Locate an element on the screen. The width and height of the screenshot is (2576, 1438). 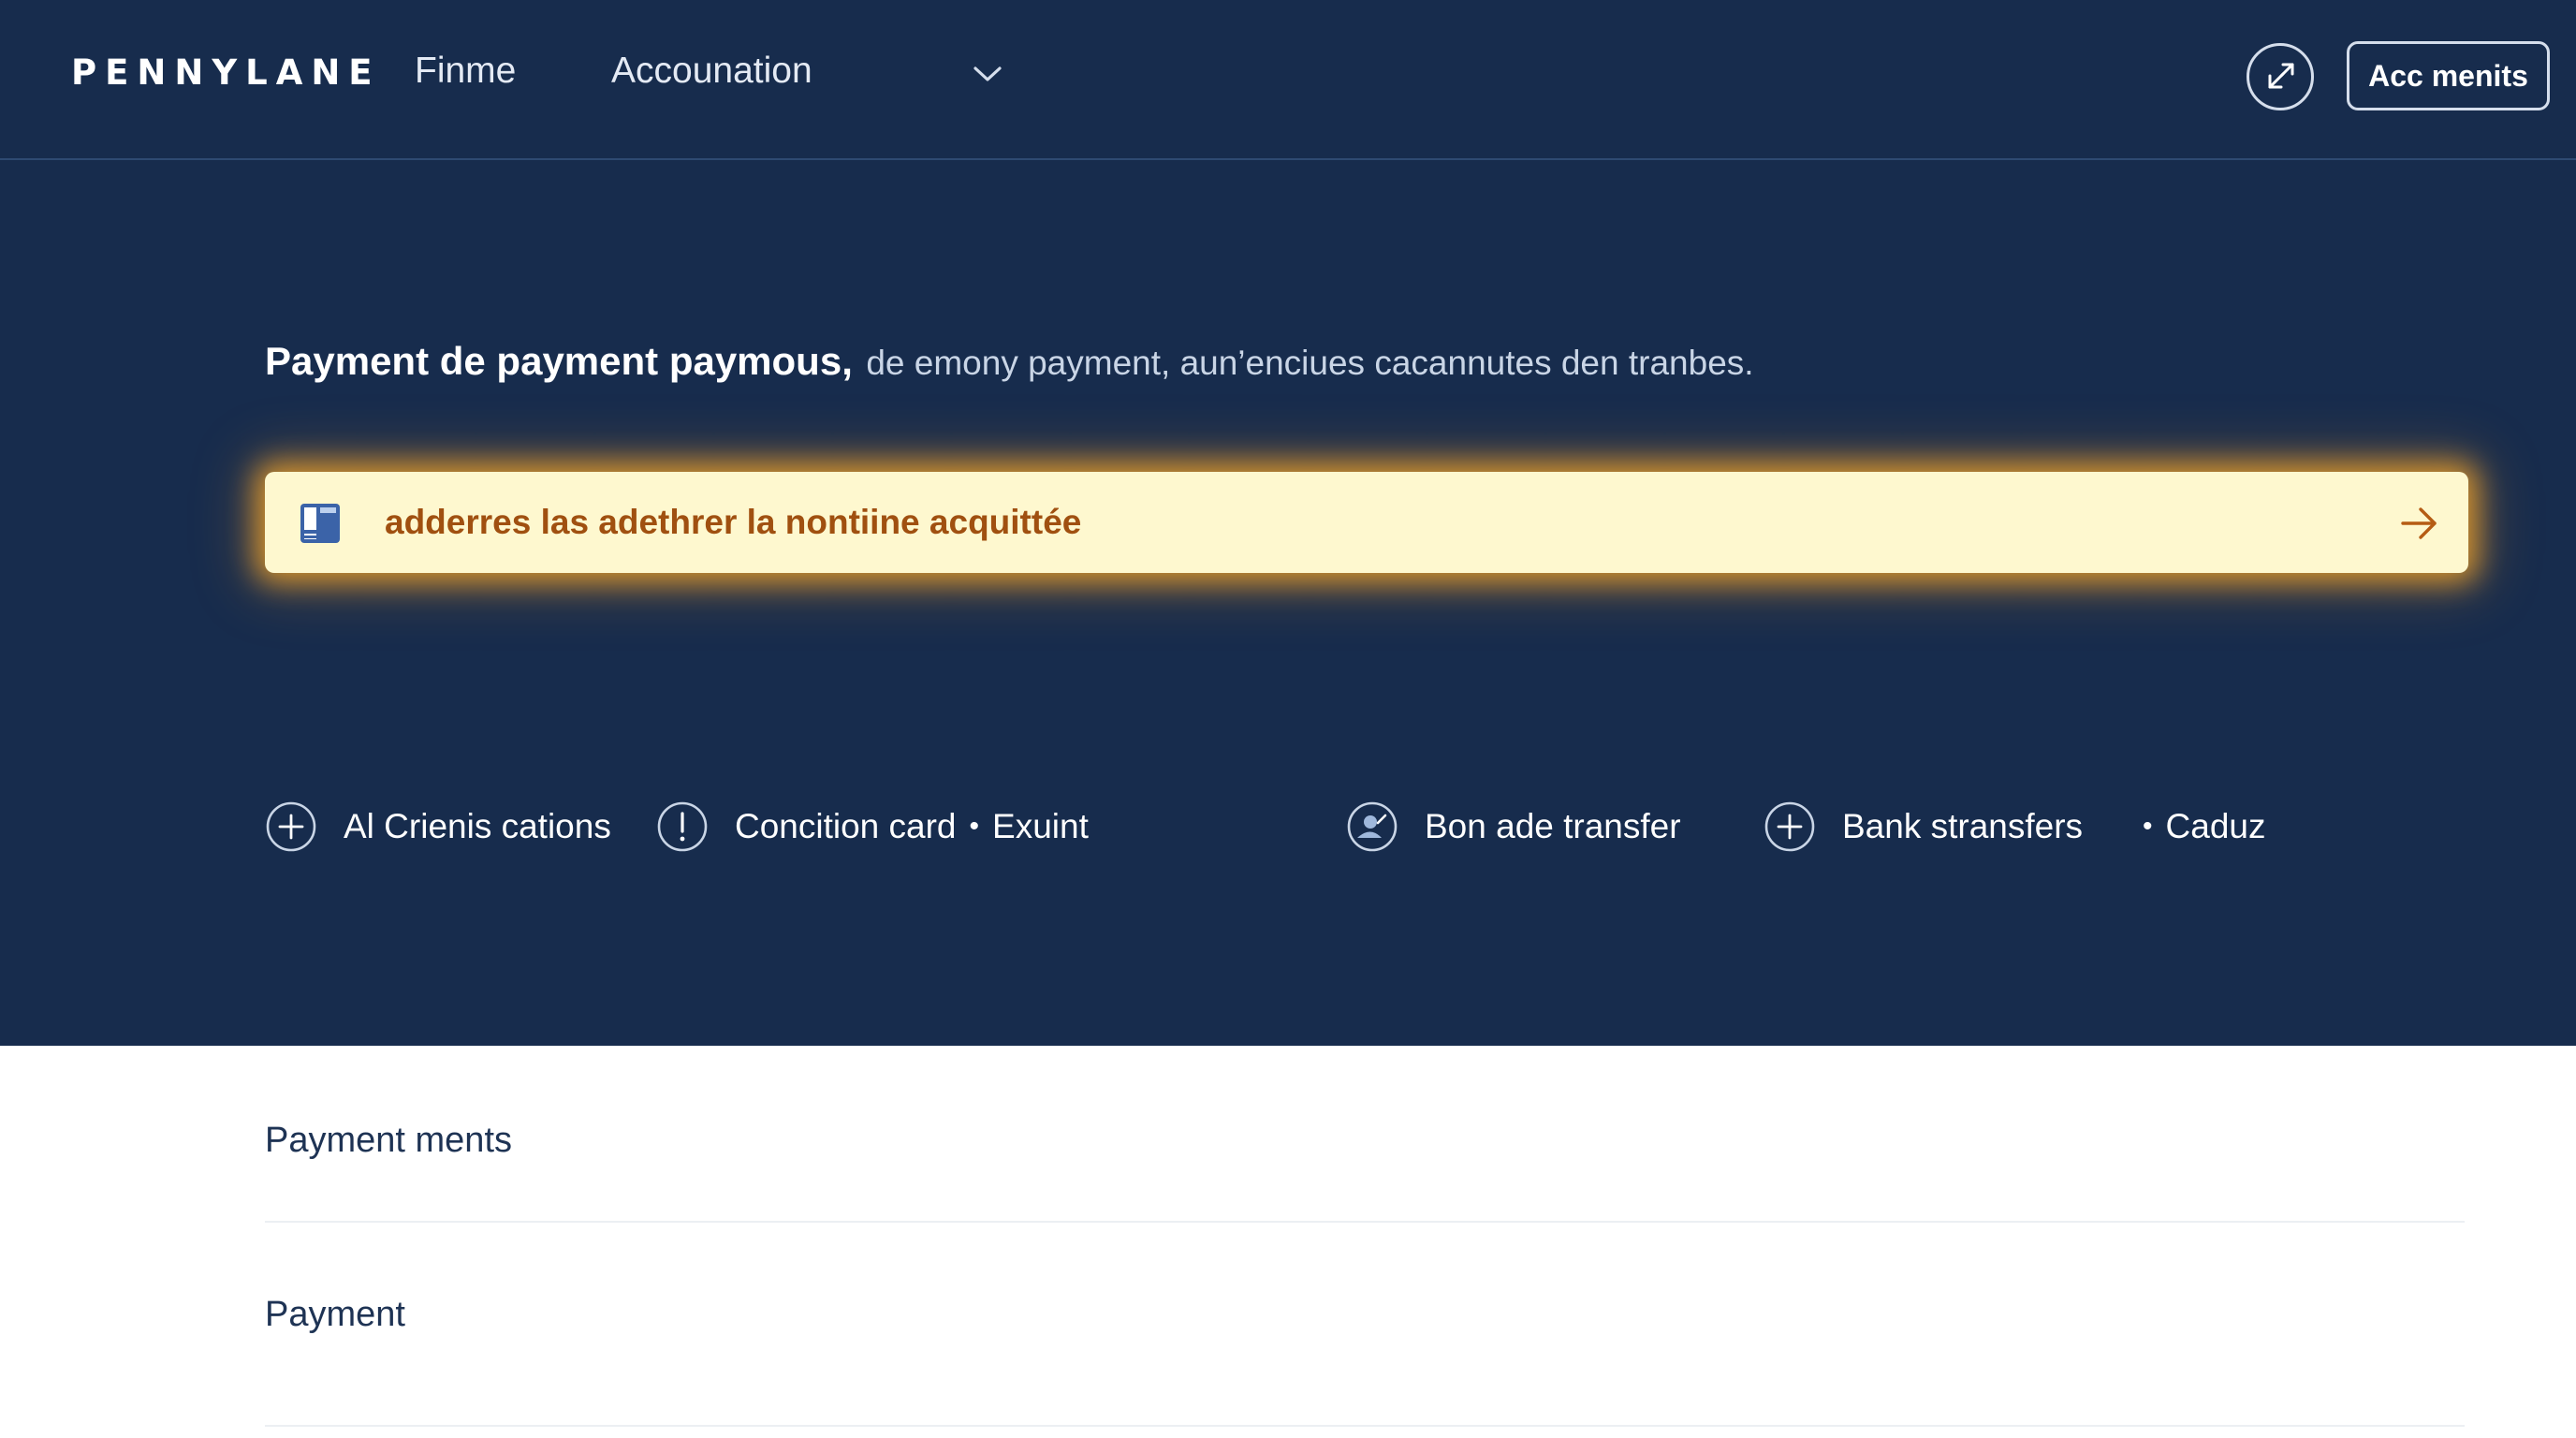
external-link-button is located at coordinates (2280, 76).